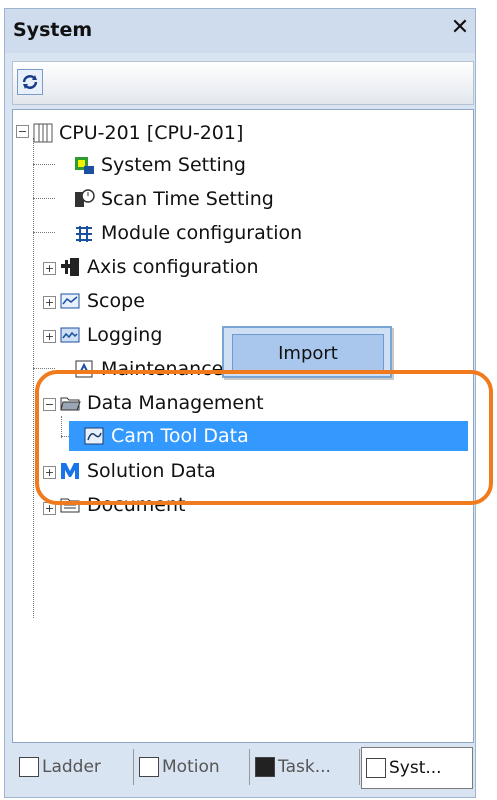 The width and height of the screenshot is (497, 800). I want to click on axis-configuration-icon, so click(70, 267).